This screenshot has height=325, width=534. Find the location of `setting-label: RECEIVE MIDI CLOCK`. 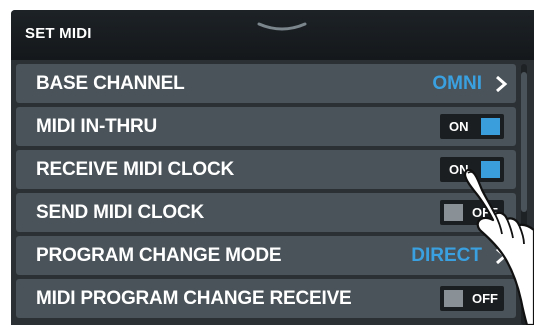

setting-label: RECEIVE MIDI CLOCK is located at coordinates (135, 169).